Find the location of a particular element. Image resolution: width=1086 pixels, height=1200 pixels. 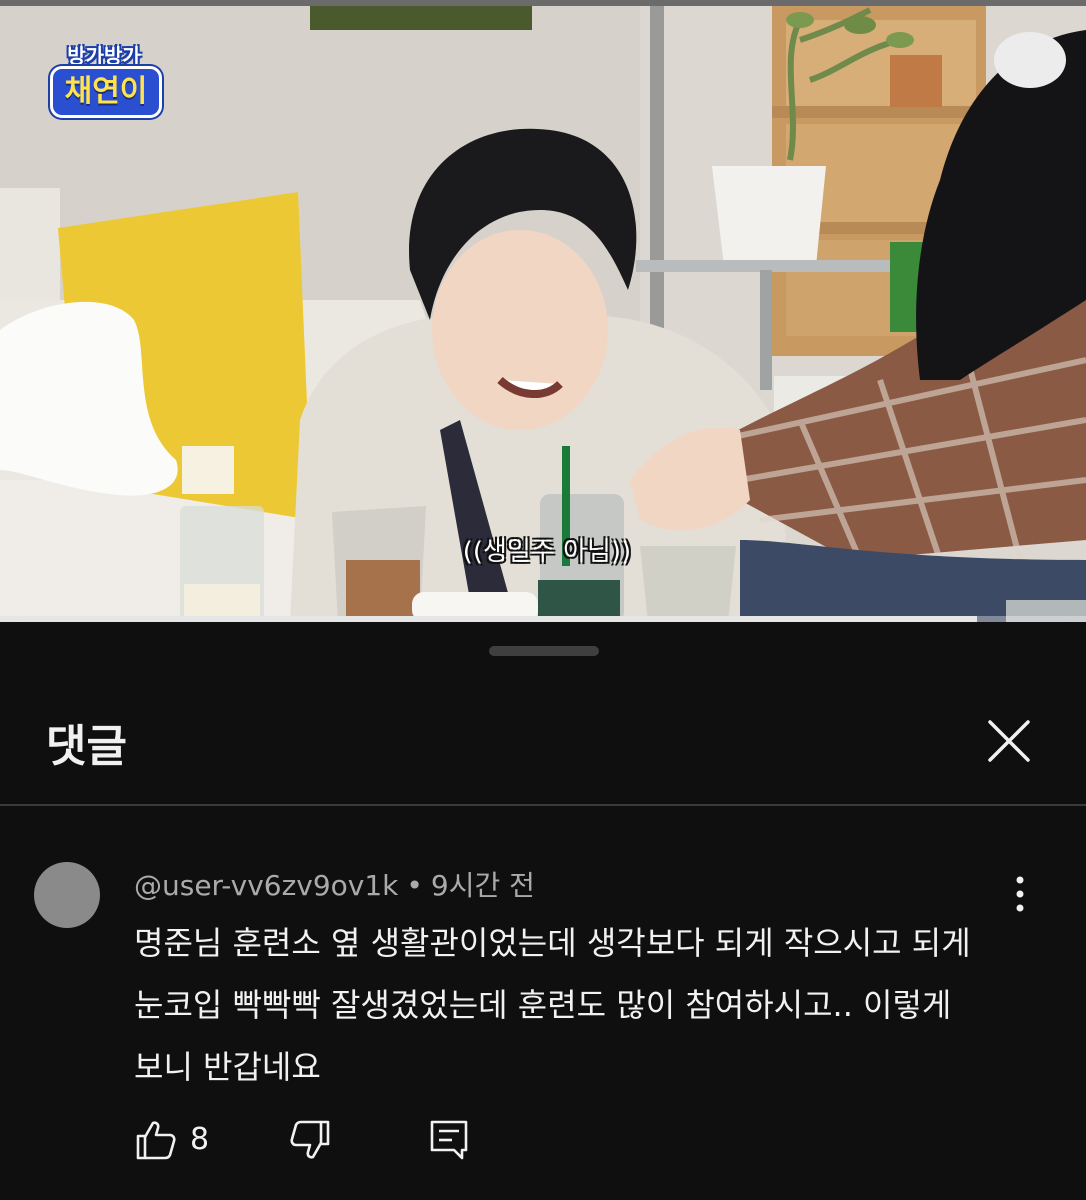

channel-logo: 방가방가 채연이 is located at coordinates (105, 79).